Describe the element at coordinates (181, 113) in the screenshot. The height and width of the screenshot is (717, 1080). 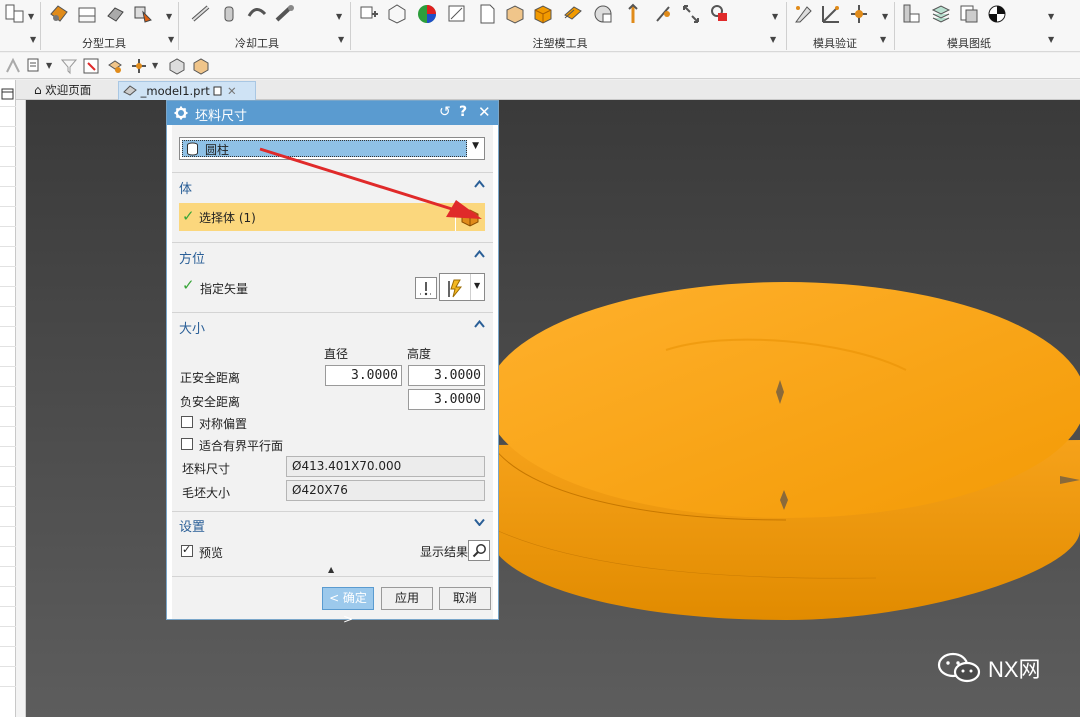
I see `gear-icon` at that location.